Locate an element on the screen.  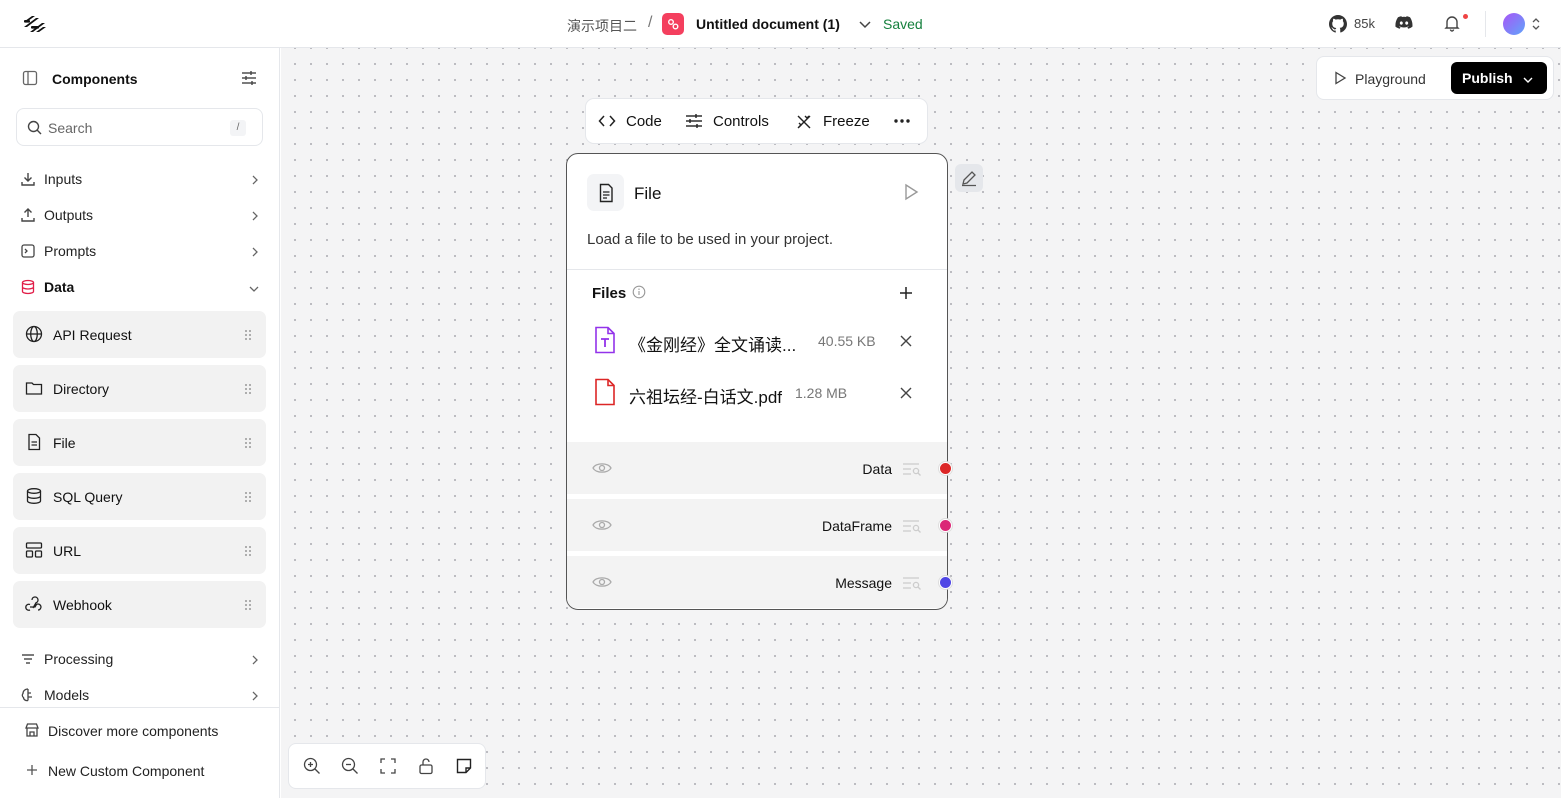
output-row-dataframe: DataFrame is located at coordinates (757, 525).